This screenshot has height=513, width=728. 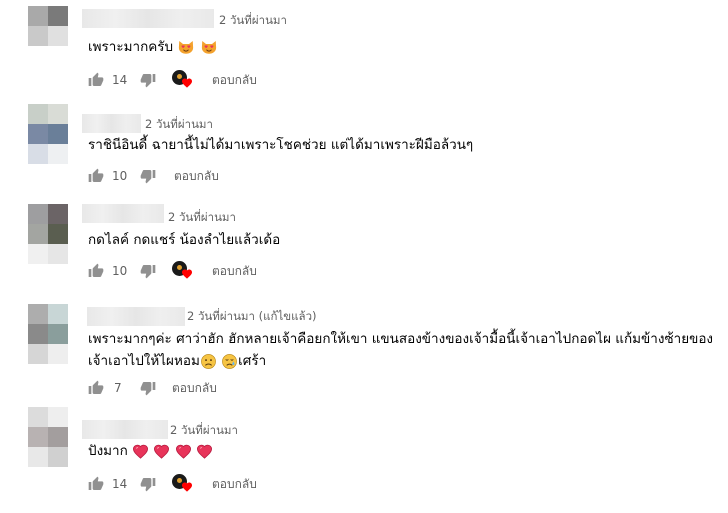 What do you see at coordinates (208, 361) in the screenshot?
I see `frowning-face-icon` at bounding box center [208, 361].